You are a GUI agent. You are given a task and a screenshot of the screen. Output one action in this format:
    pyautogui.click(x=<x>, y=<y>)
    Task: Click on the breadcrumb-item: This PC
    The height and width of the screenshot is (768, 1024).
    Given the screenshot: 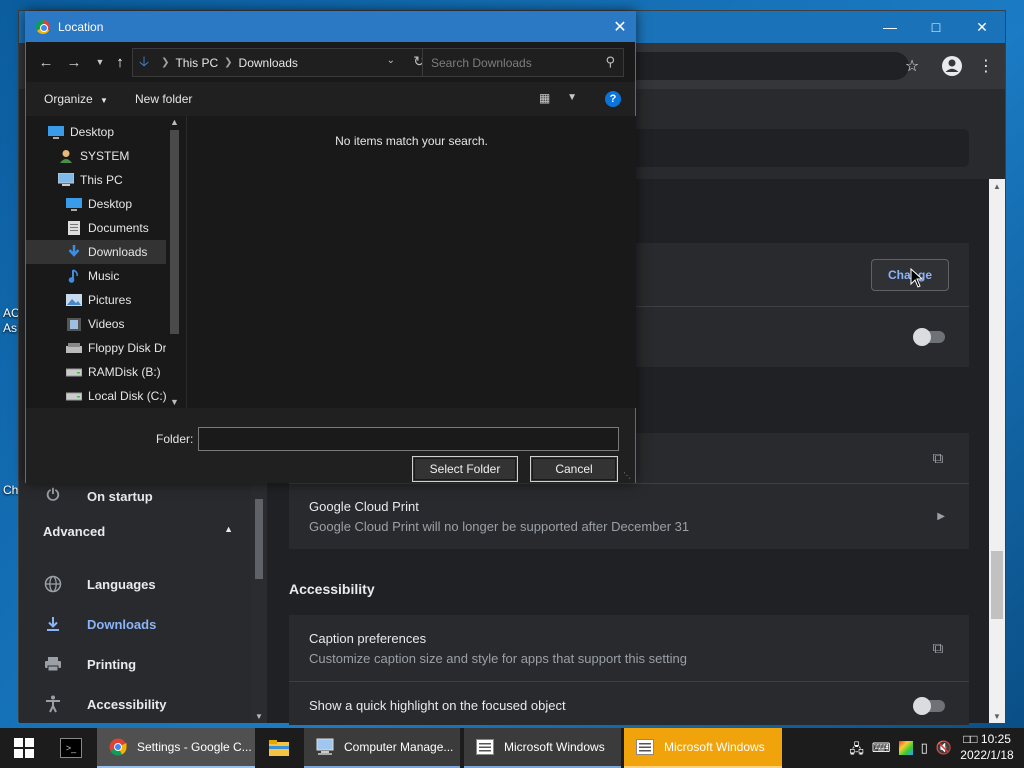 What is the action you would take?
    pyautogui.click(x=196, y=63)
    